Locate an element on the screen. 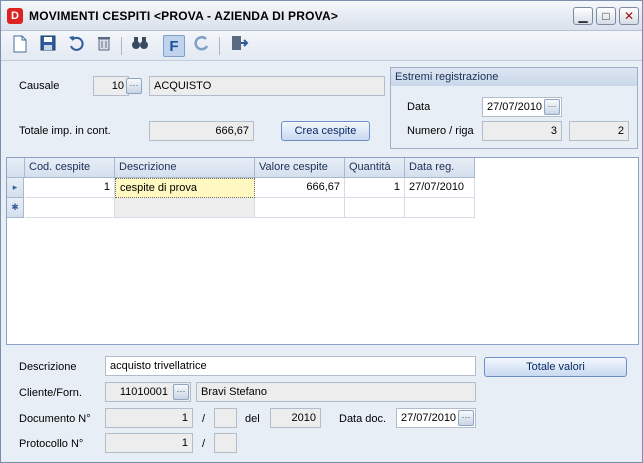  cell-quantita: 1 is located at coordinates (375, 188).